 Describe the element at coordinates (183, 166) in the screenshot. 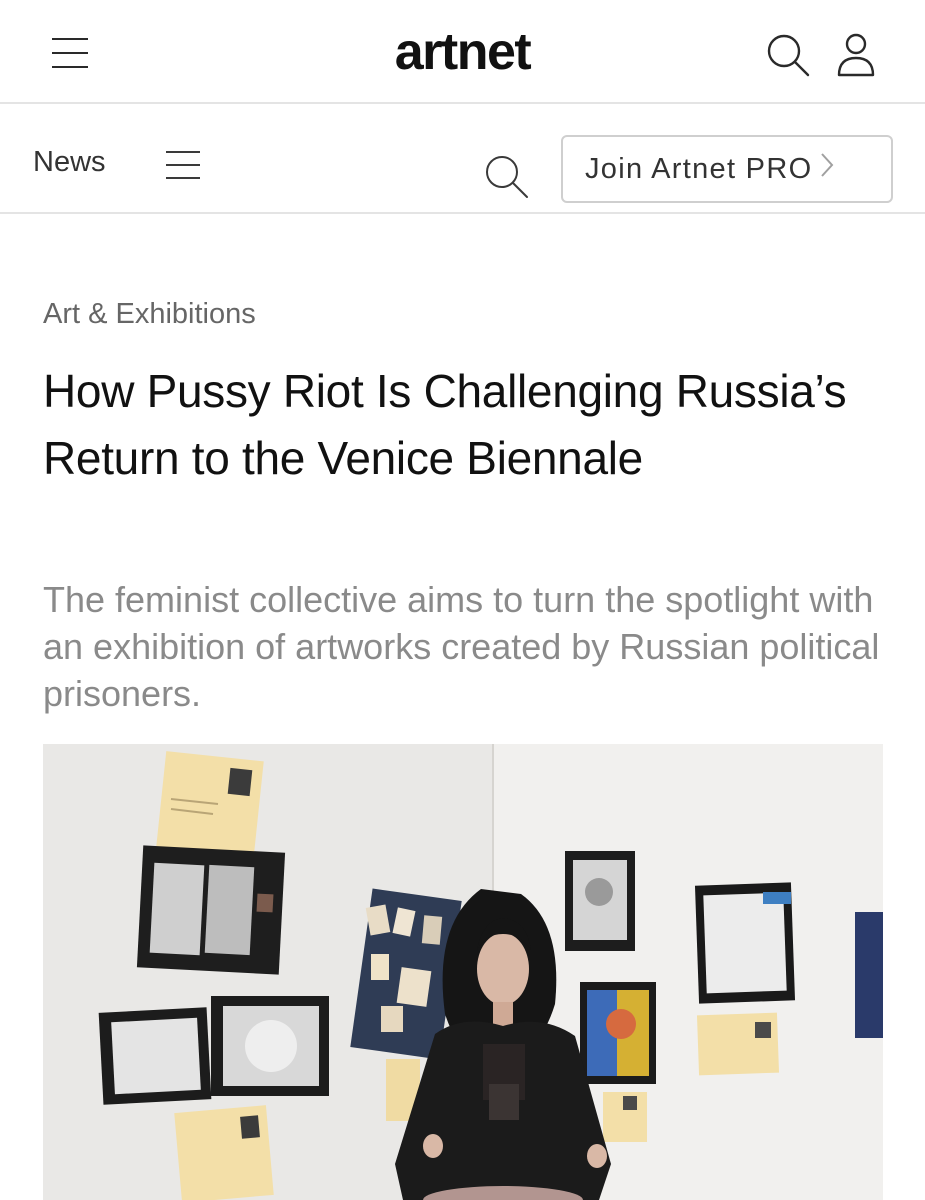

I see `hamburger-menu-icon` at that location.